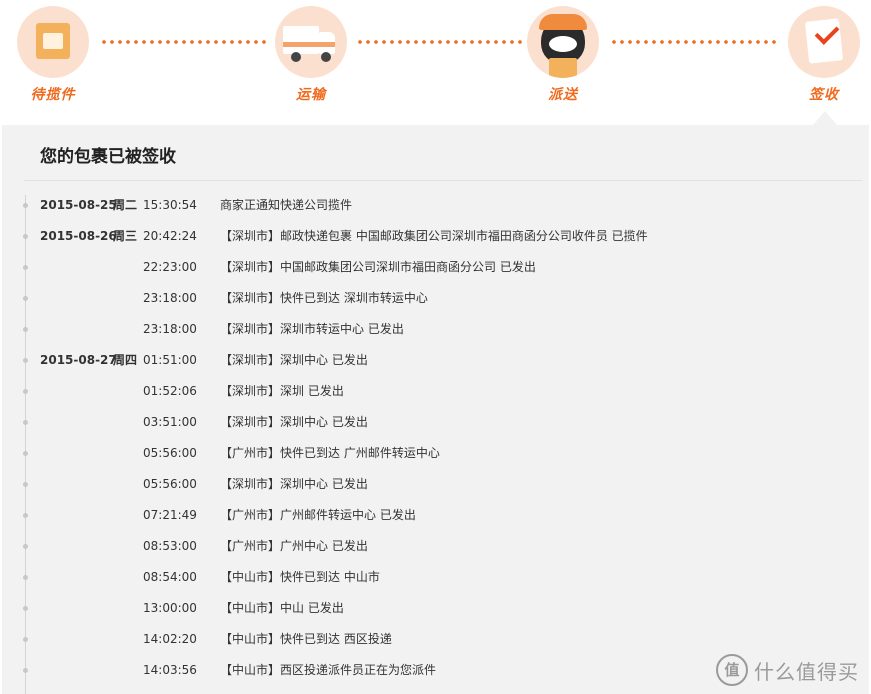  I want to click on event-time: 14:03:56, so click(170, 670).